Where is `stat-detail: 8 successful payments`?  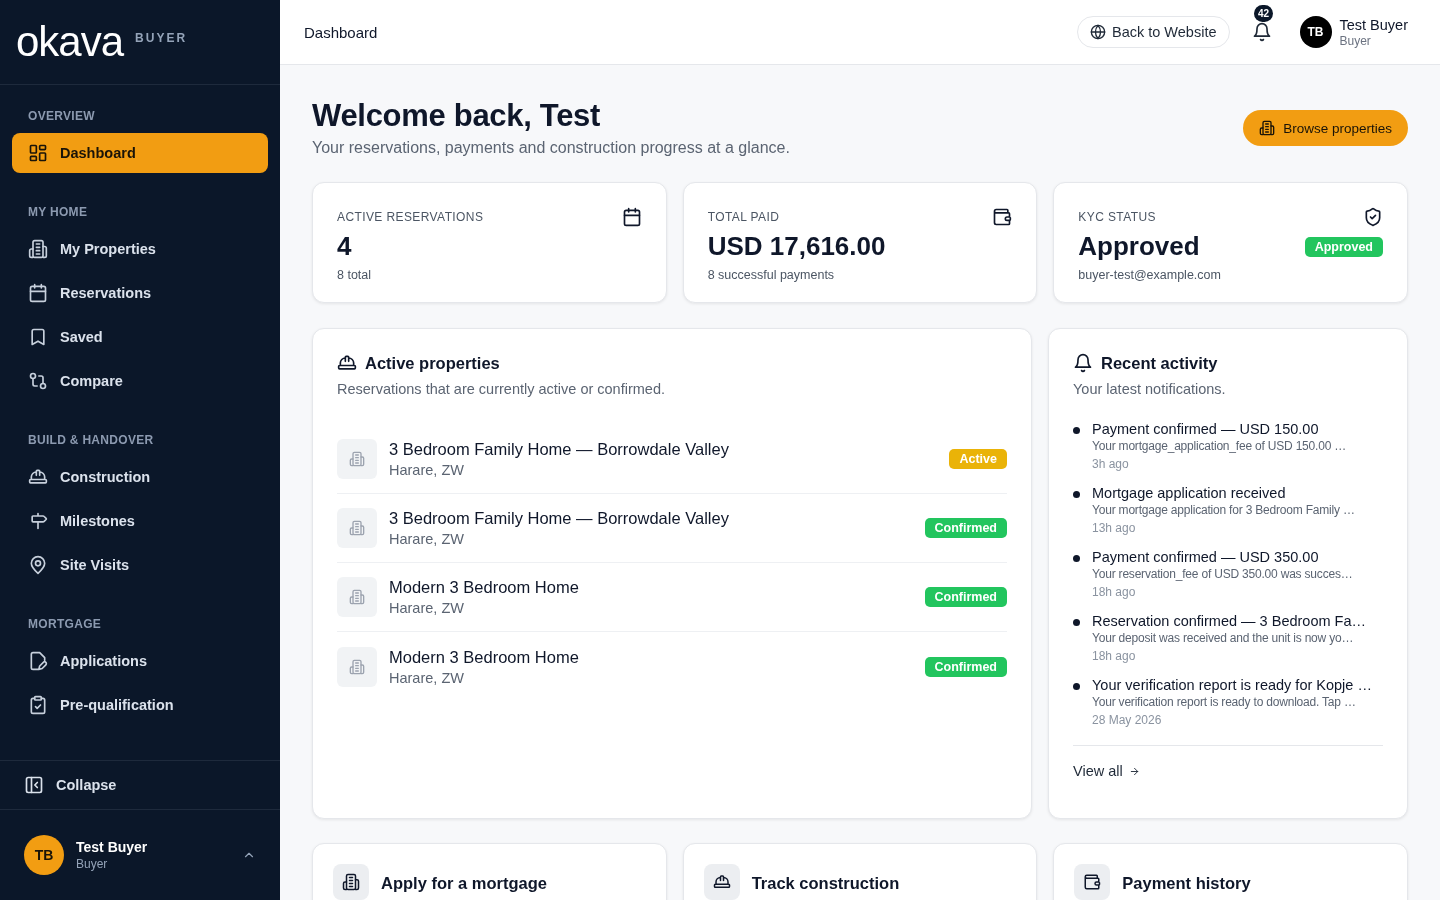
stat-detail: 8 successful payments is located at coordinates (771, 275).